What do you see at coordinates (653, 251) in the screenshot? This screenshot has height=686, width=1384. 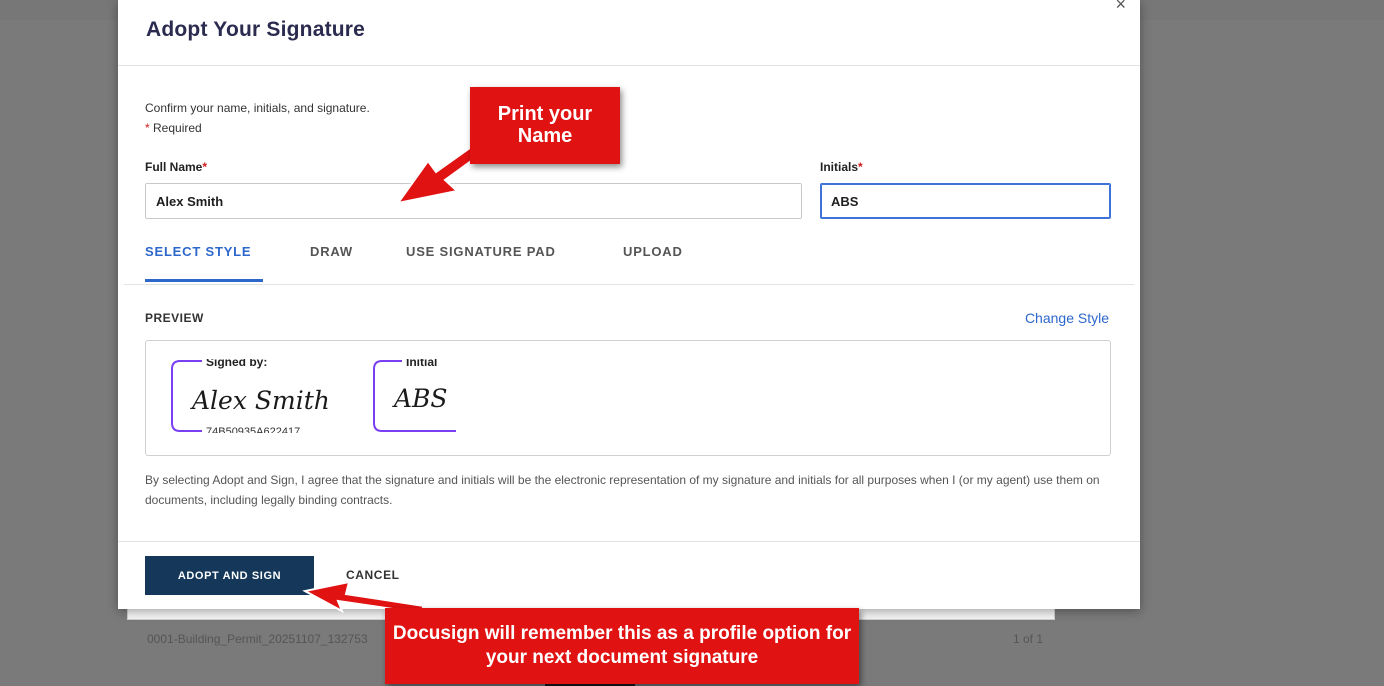 I see `tab-upload: UPLOAD` at bounding box center [653, 251].